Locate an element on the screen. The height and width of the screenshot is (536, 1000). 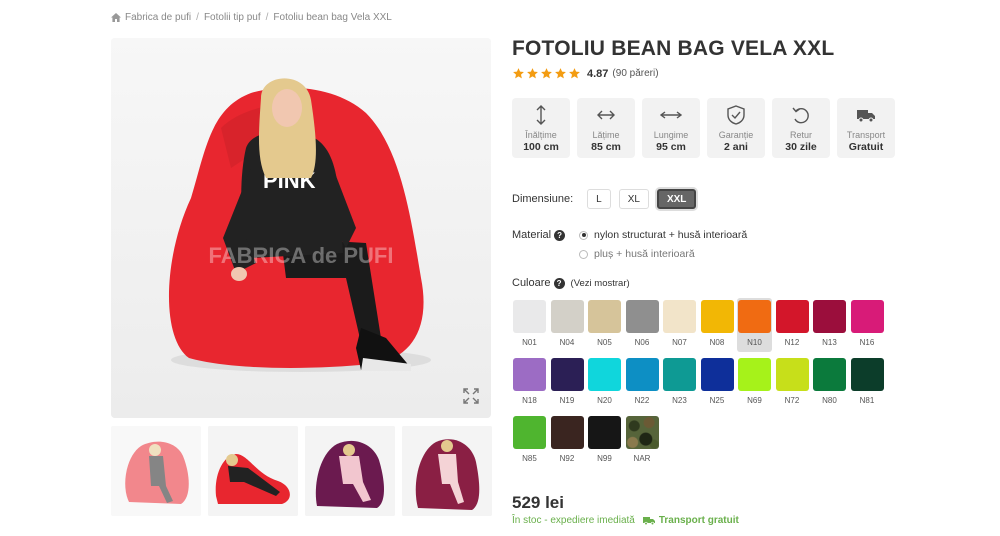
color-swatch-n25: N25 is located at coordinates (717, 383).